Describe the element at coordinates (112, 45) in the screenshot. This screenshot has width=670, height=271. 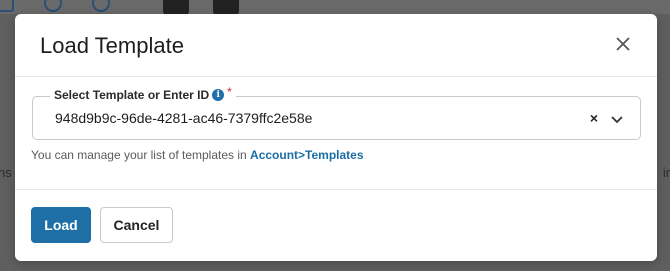
I see `modal-title: Load Template` at that location.